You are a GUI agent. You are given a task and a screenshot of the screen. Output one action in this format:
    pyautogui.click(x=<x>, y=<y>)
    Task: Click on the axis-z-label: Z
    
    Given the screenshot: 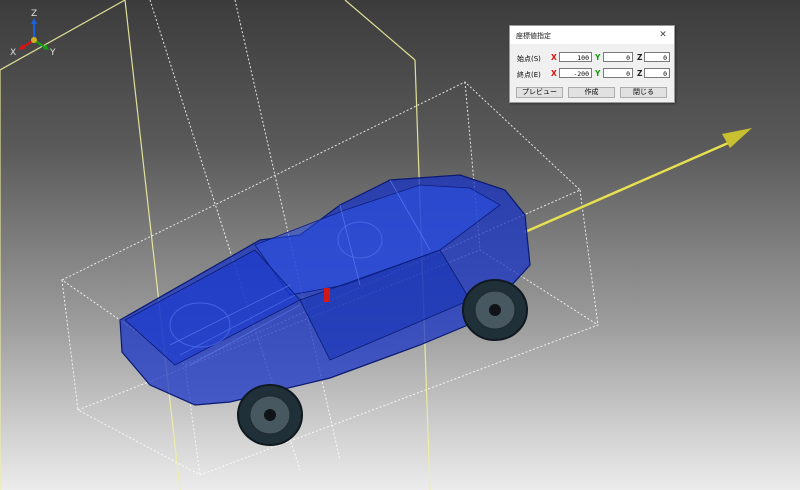 What is the action you would take?
    pyautogui.click(x=34, y=14)
    